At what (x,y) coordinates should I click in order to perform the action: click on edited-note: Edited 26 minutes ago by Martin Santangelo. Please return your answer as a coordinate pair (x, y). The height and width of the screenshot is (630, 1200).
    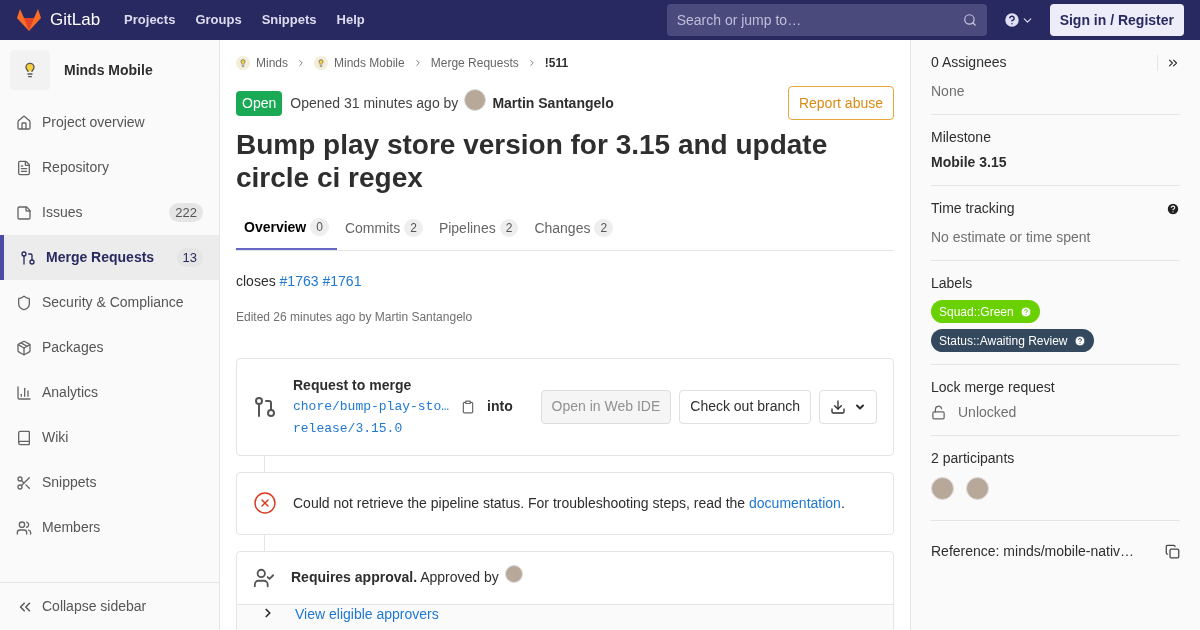
    Looking at the image, I should click on (355, 317).